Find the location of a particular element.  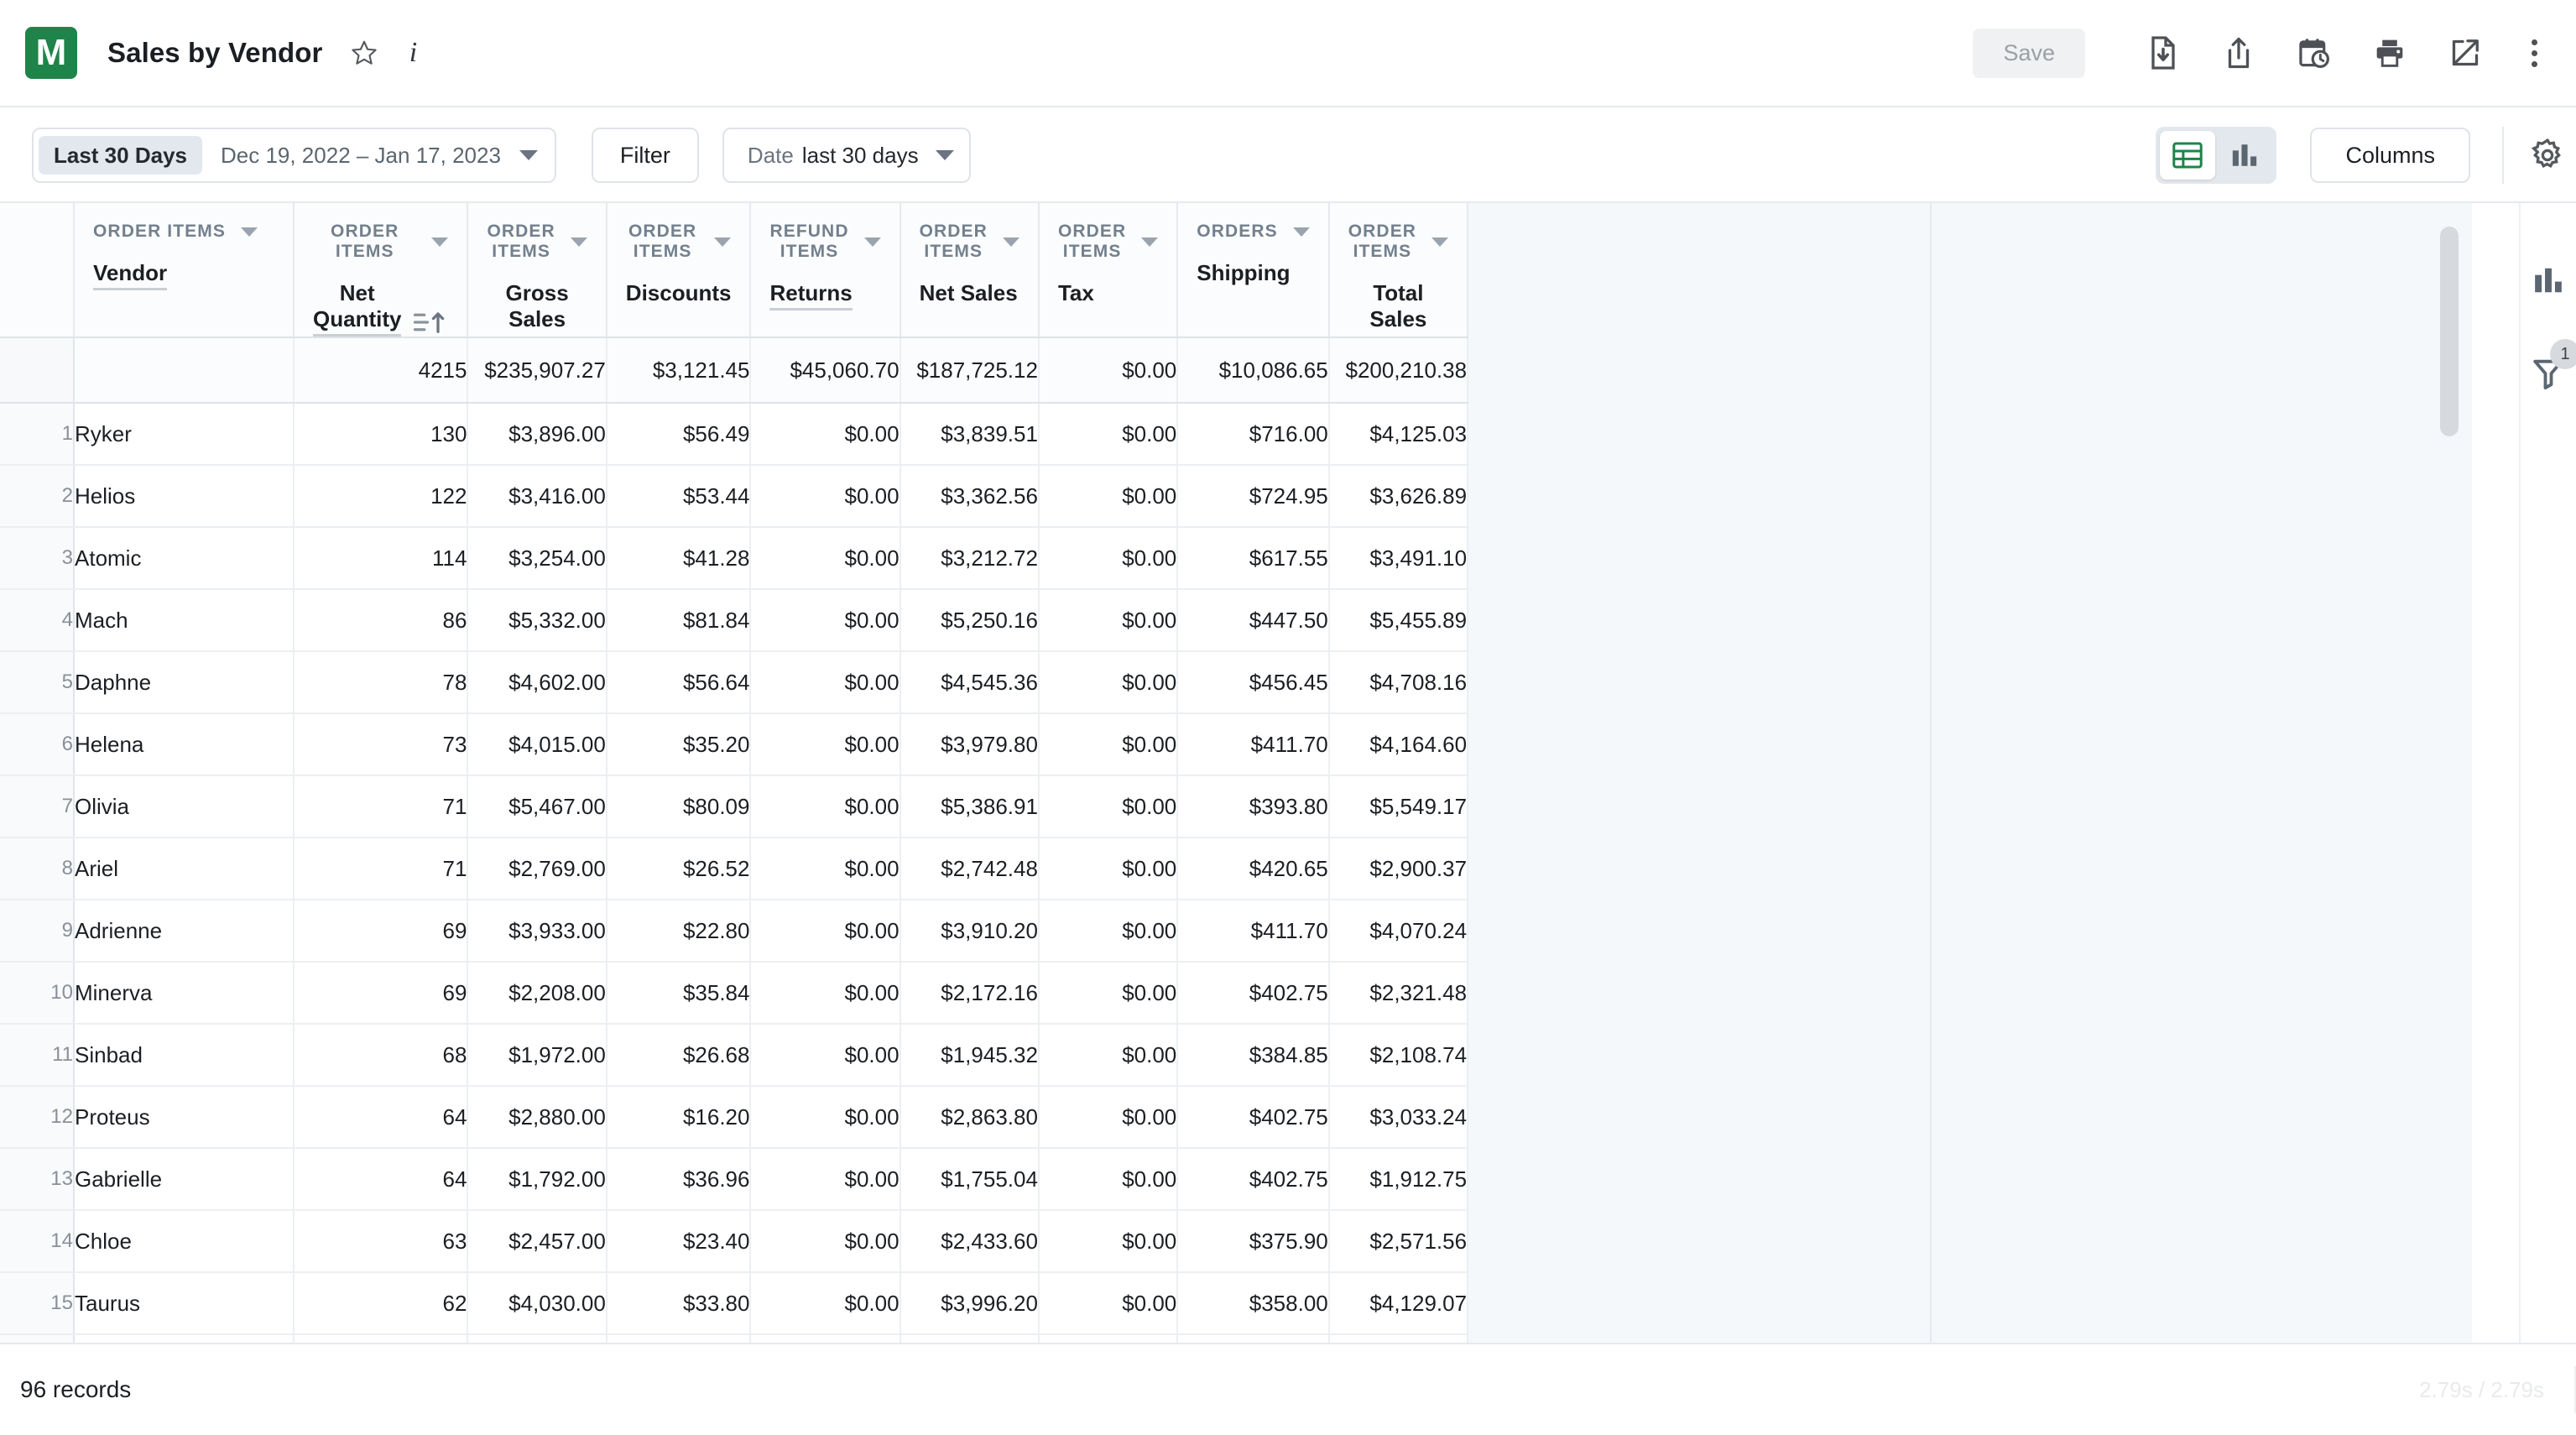

cell-total-sales: $1,912.75 is located at coordinates (1398, 1179).